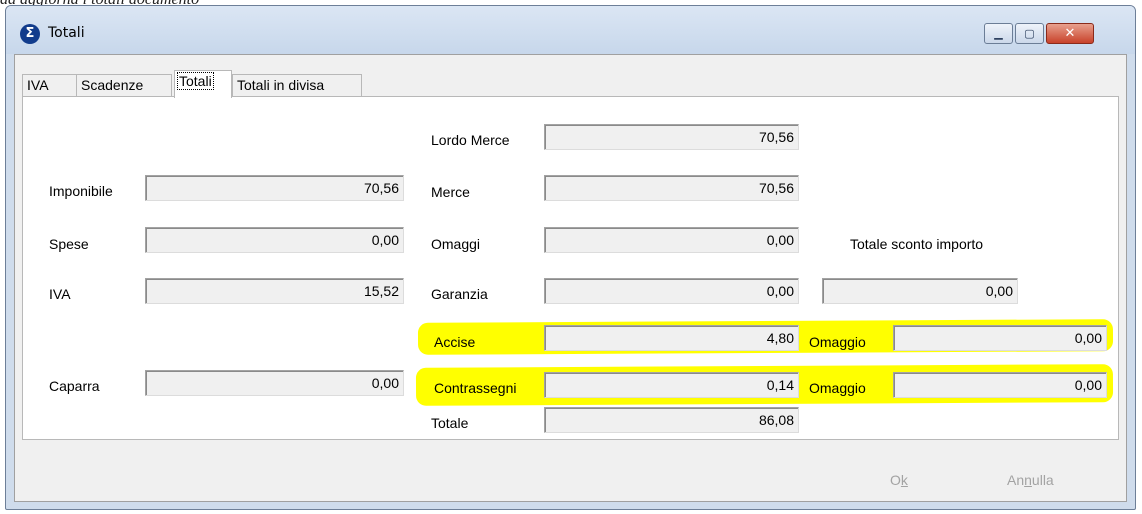  Describe the element at coordinates (74, 386) in the screenshot. I see `caparra-label: Caparra` at that location.